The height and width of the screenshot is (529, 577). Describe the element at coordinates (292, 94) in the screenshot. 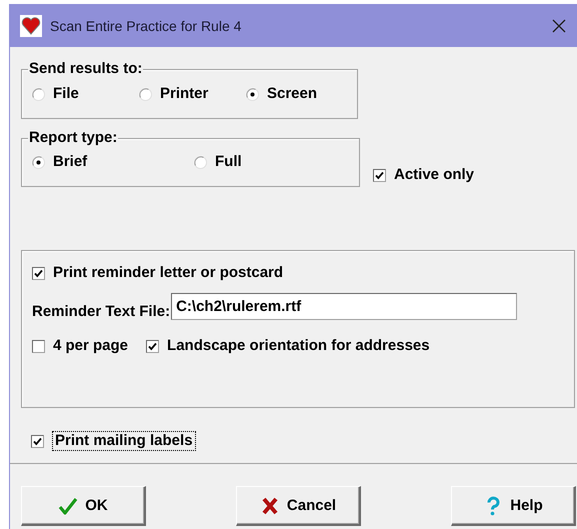

I see `radio-label: Screen` at that location.